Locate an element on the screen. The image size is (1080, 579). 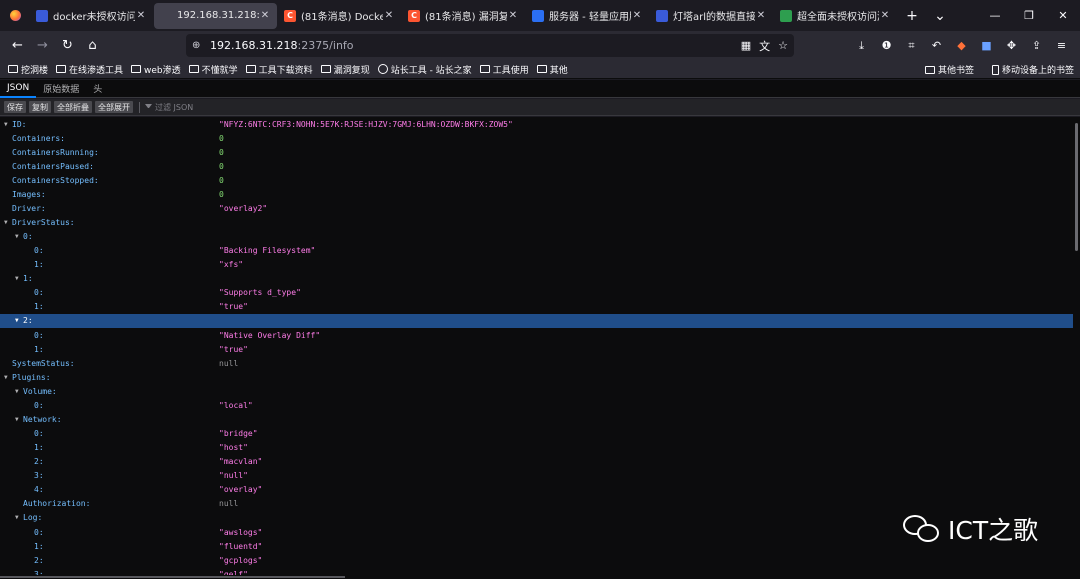
json-row: 1: "xfs" is located at coordinates (536, 265).